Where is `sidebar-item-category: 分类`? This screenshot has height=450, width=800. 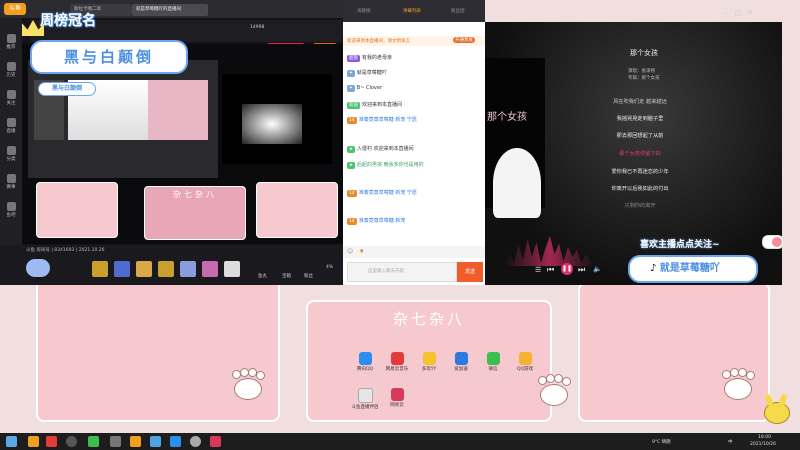
sidebar-item-category: 分类 is located at coordinates (11, 154).